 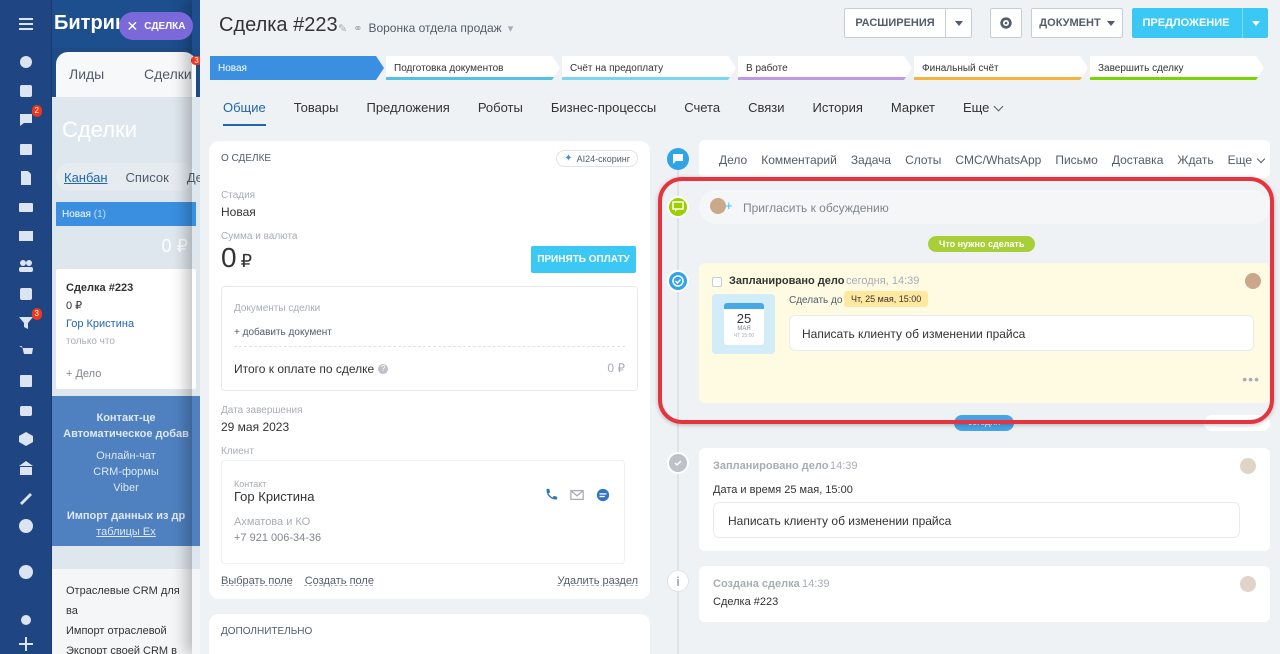 I want to click on divider, so click(x=429, y=346).